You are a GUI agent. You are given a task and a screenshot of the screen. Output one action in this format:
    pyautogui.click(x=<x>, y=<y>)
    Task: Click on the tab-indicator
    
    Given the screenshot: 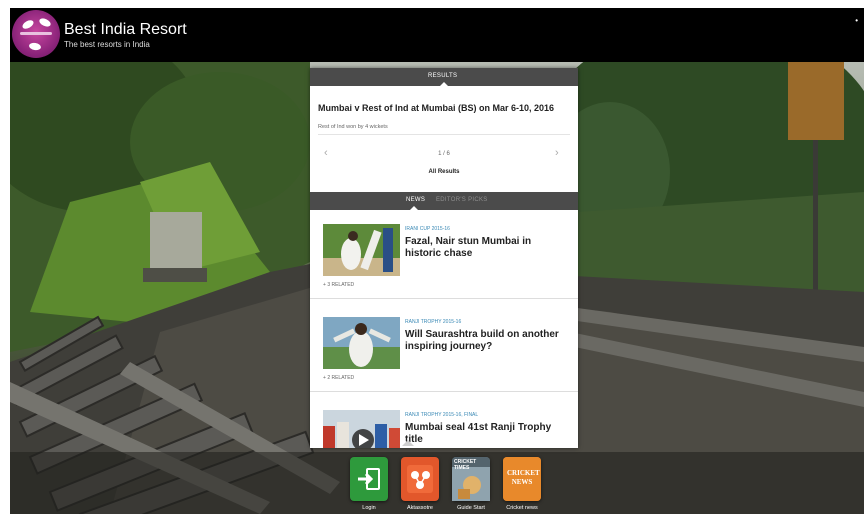 What is the action you would take?
    pyautogui.click(x=444, y=84)
    